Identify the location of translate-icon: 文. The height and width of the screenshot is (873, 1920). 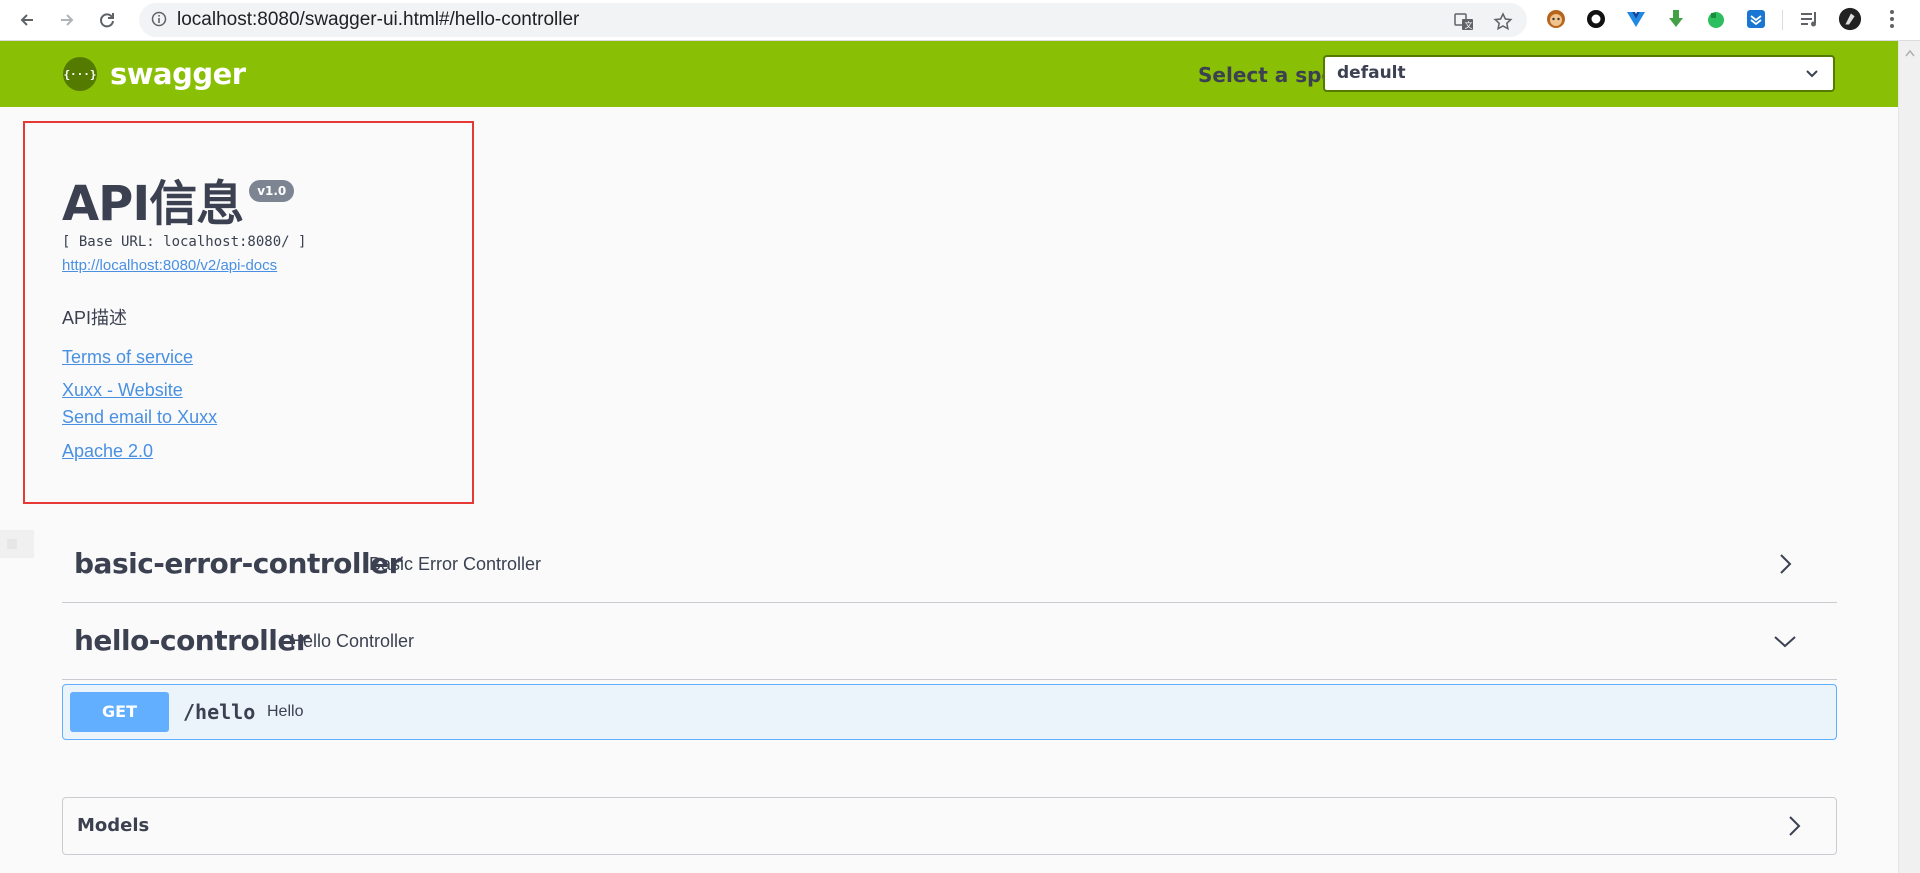
(1464, 22).